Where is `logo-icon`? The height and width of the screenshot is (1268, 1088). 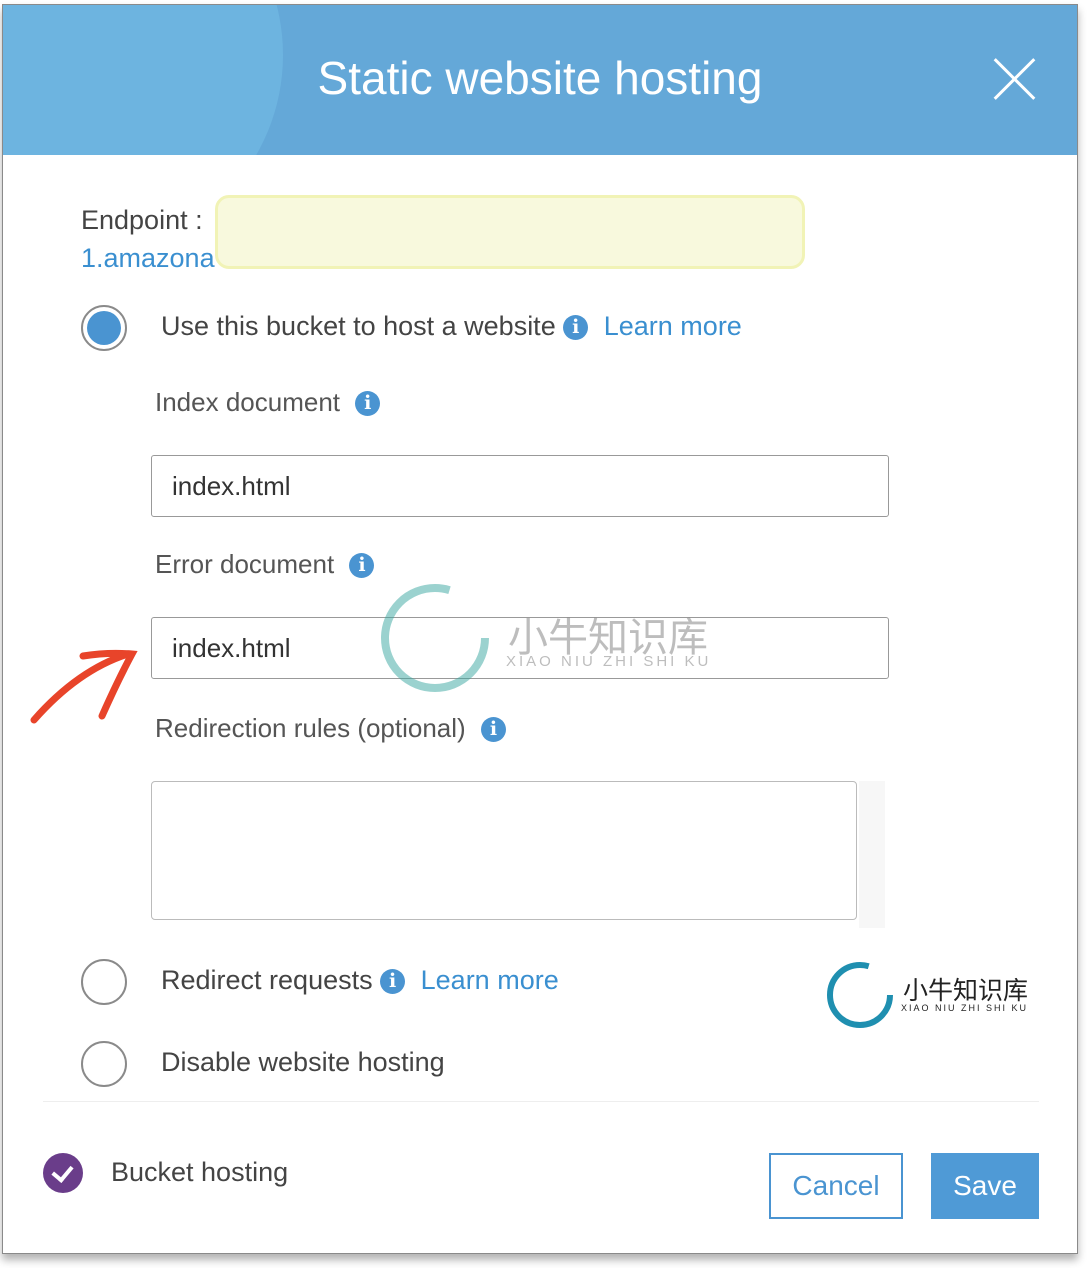
logo-icon is located at coordinates (860, 995).